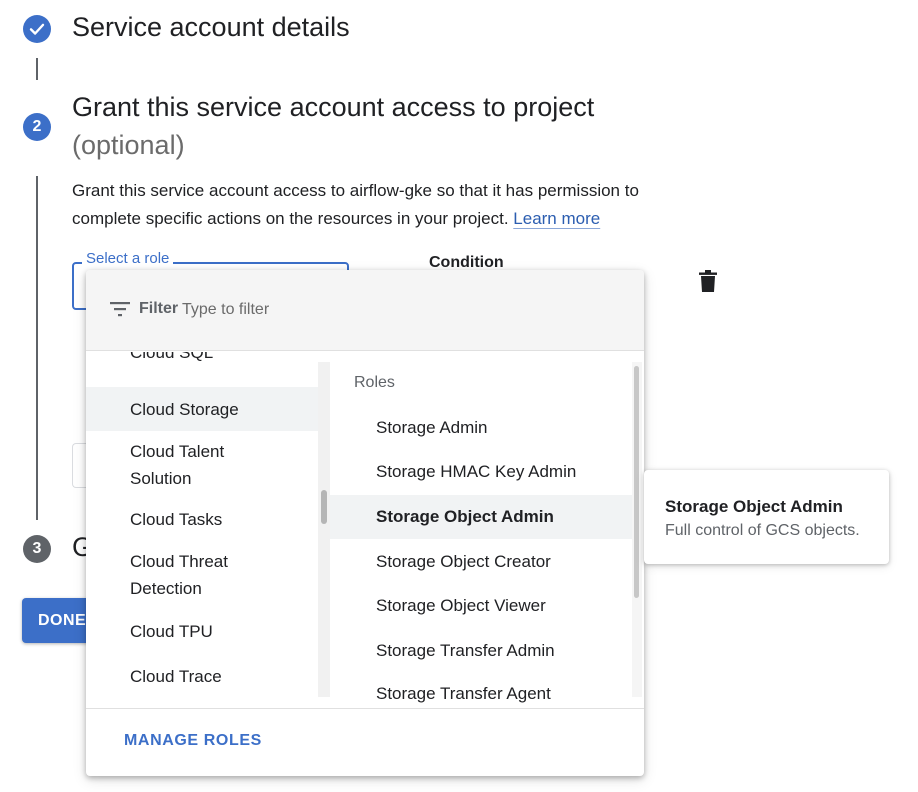 The image size is (918, 792). What do you see at coordinates (186, 575) in the screenshot?
I see `category-item: Cloud Threat Detection` at bounding box center [186, 575].